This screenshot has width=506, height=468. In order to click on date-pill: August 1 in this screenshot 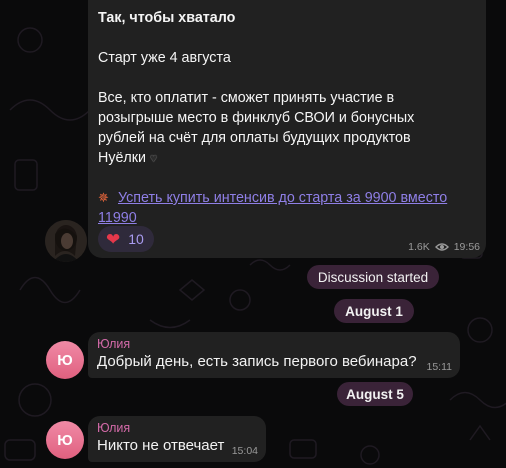, I will do `click(374, 311)`.